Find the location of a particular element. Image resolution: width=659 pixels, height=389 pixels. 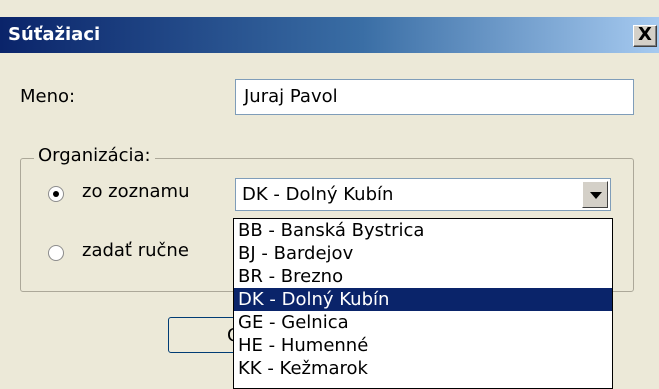

chevron-down-icon is located at coordinates (595, 194).